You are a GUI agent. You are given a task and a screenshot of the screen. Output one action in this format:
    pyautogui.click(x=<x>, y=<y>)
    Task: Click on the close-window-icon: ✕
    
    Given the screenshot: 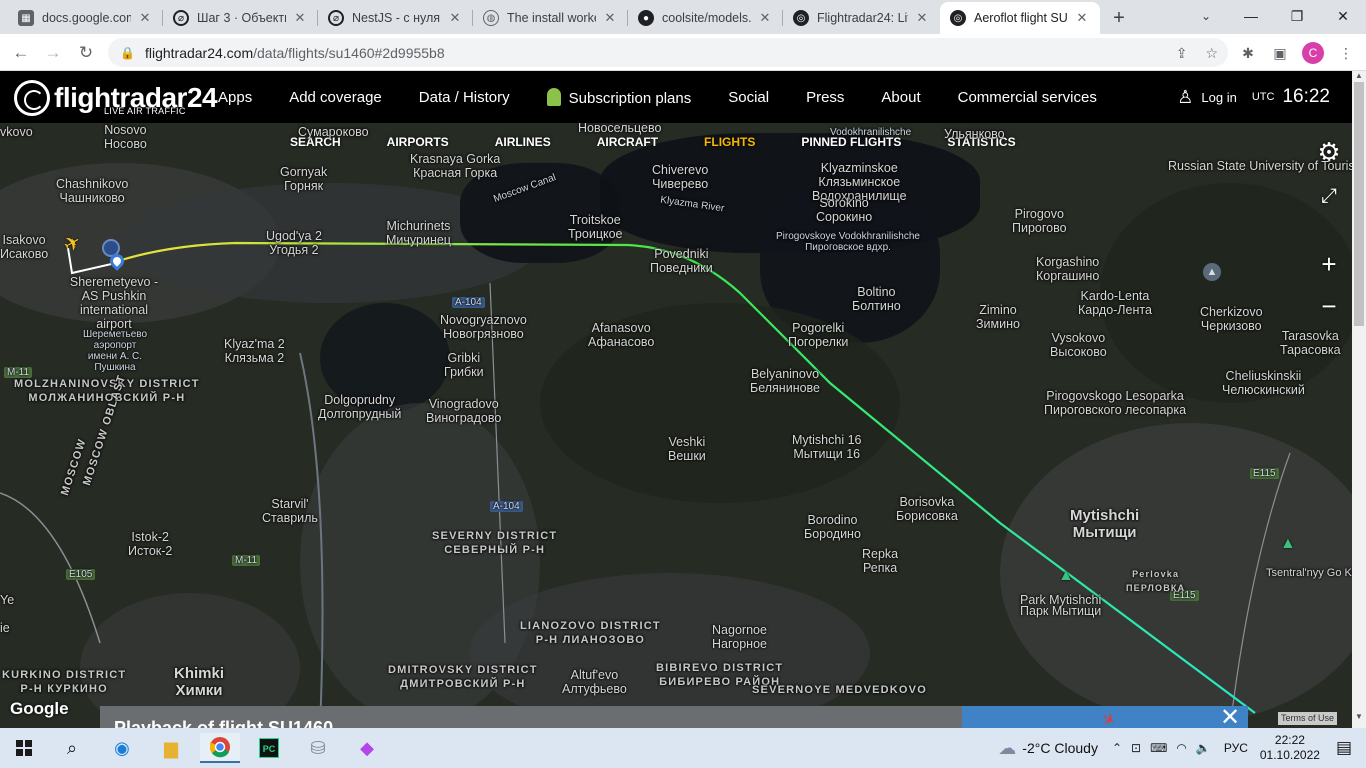 What is the action you would take?
    pyautogui.click(x=1343, y=16)
    